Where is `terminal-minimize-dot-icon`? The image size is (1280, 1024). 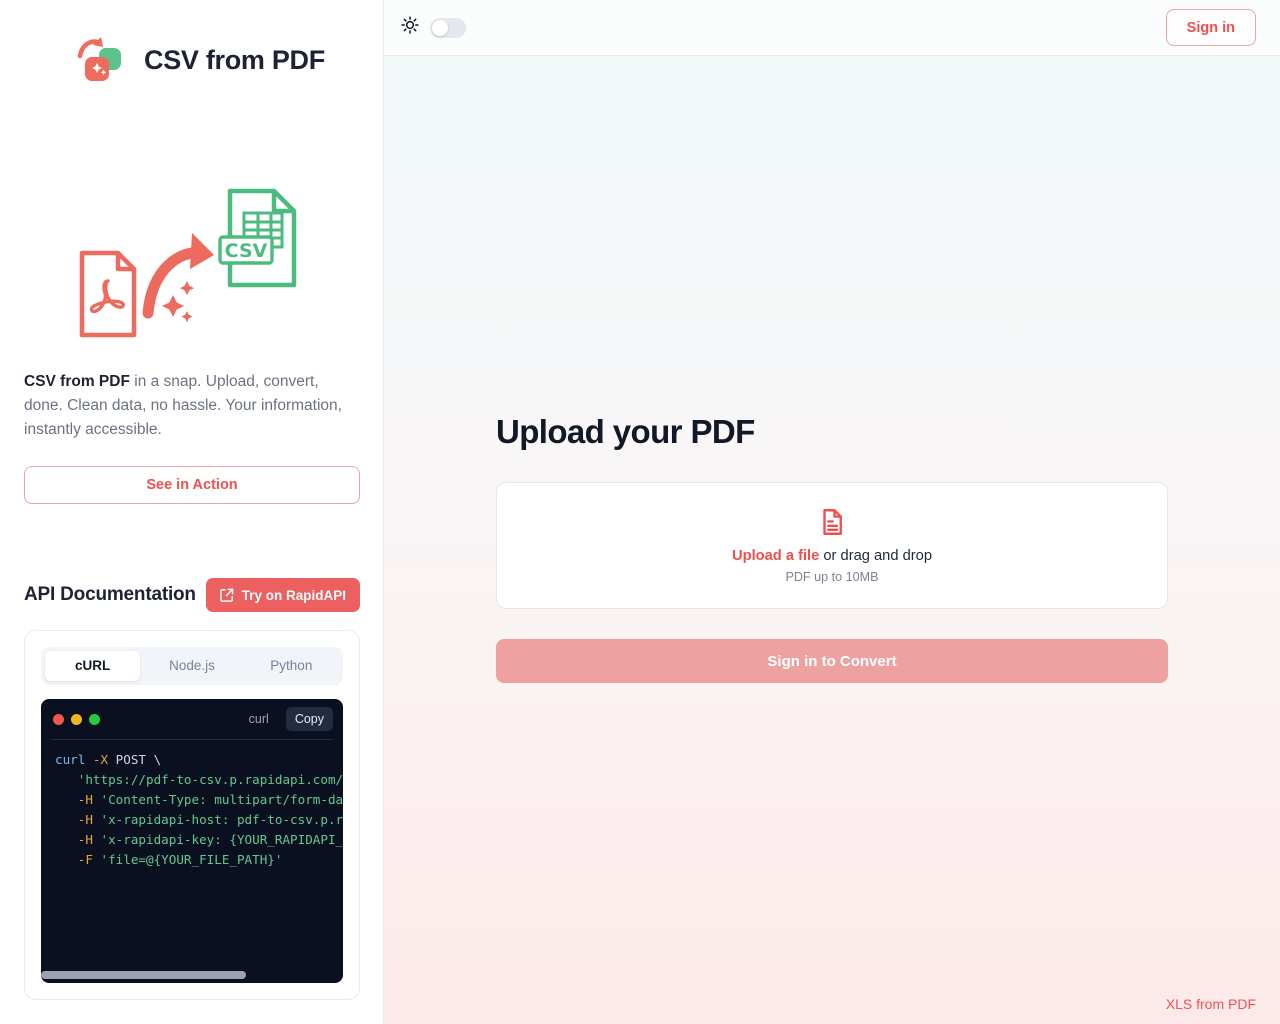 terminal-minimize-dot-icon is located at coordinates (76, 719).